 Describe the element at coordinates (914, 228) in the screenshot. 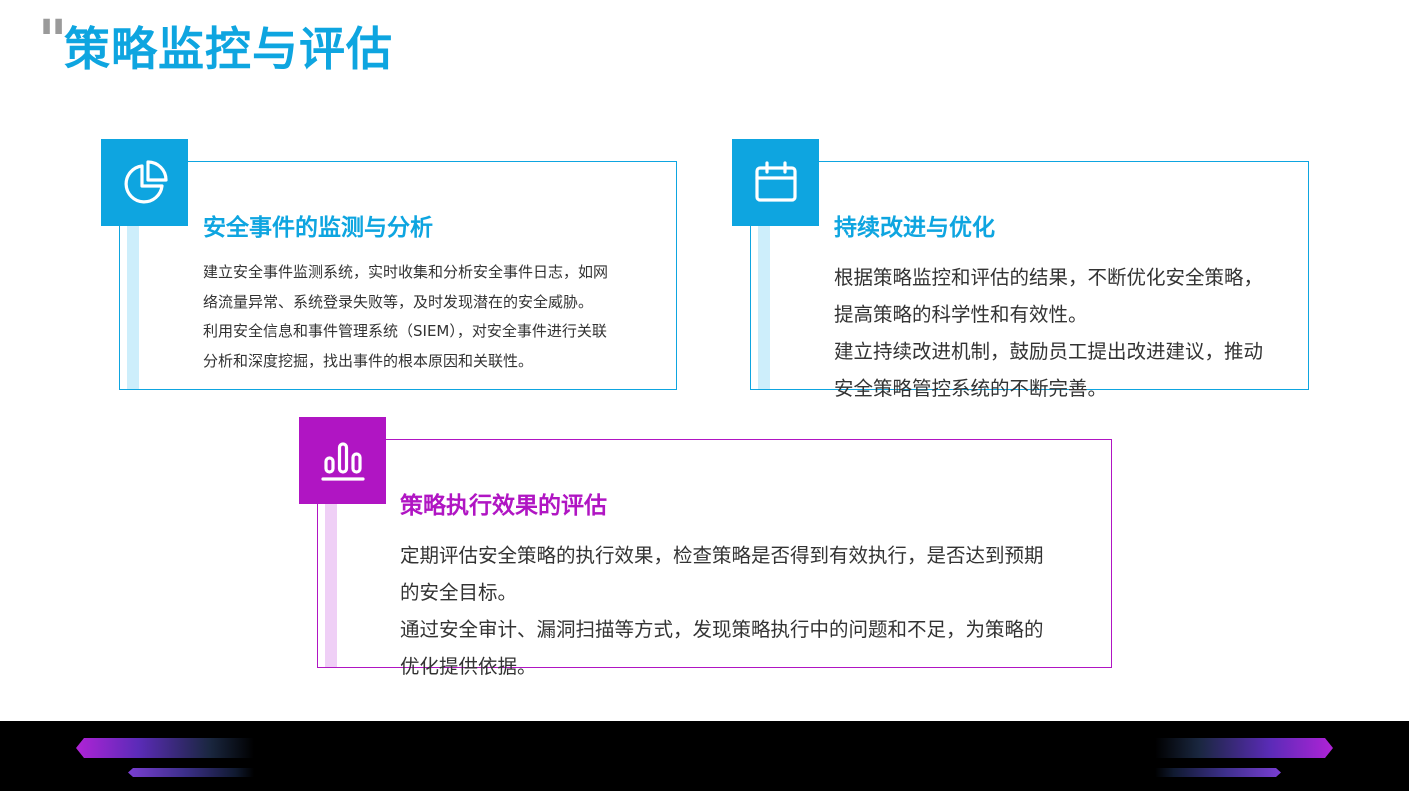

I see `card-improvement-heading: 持续改进与优化` at that location.